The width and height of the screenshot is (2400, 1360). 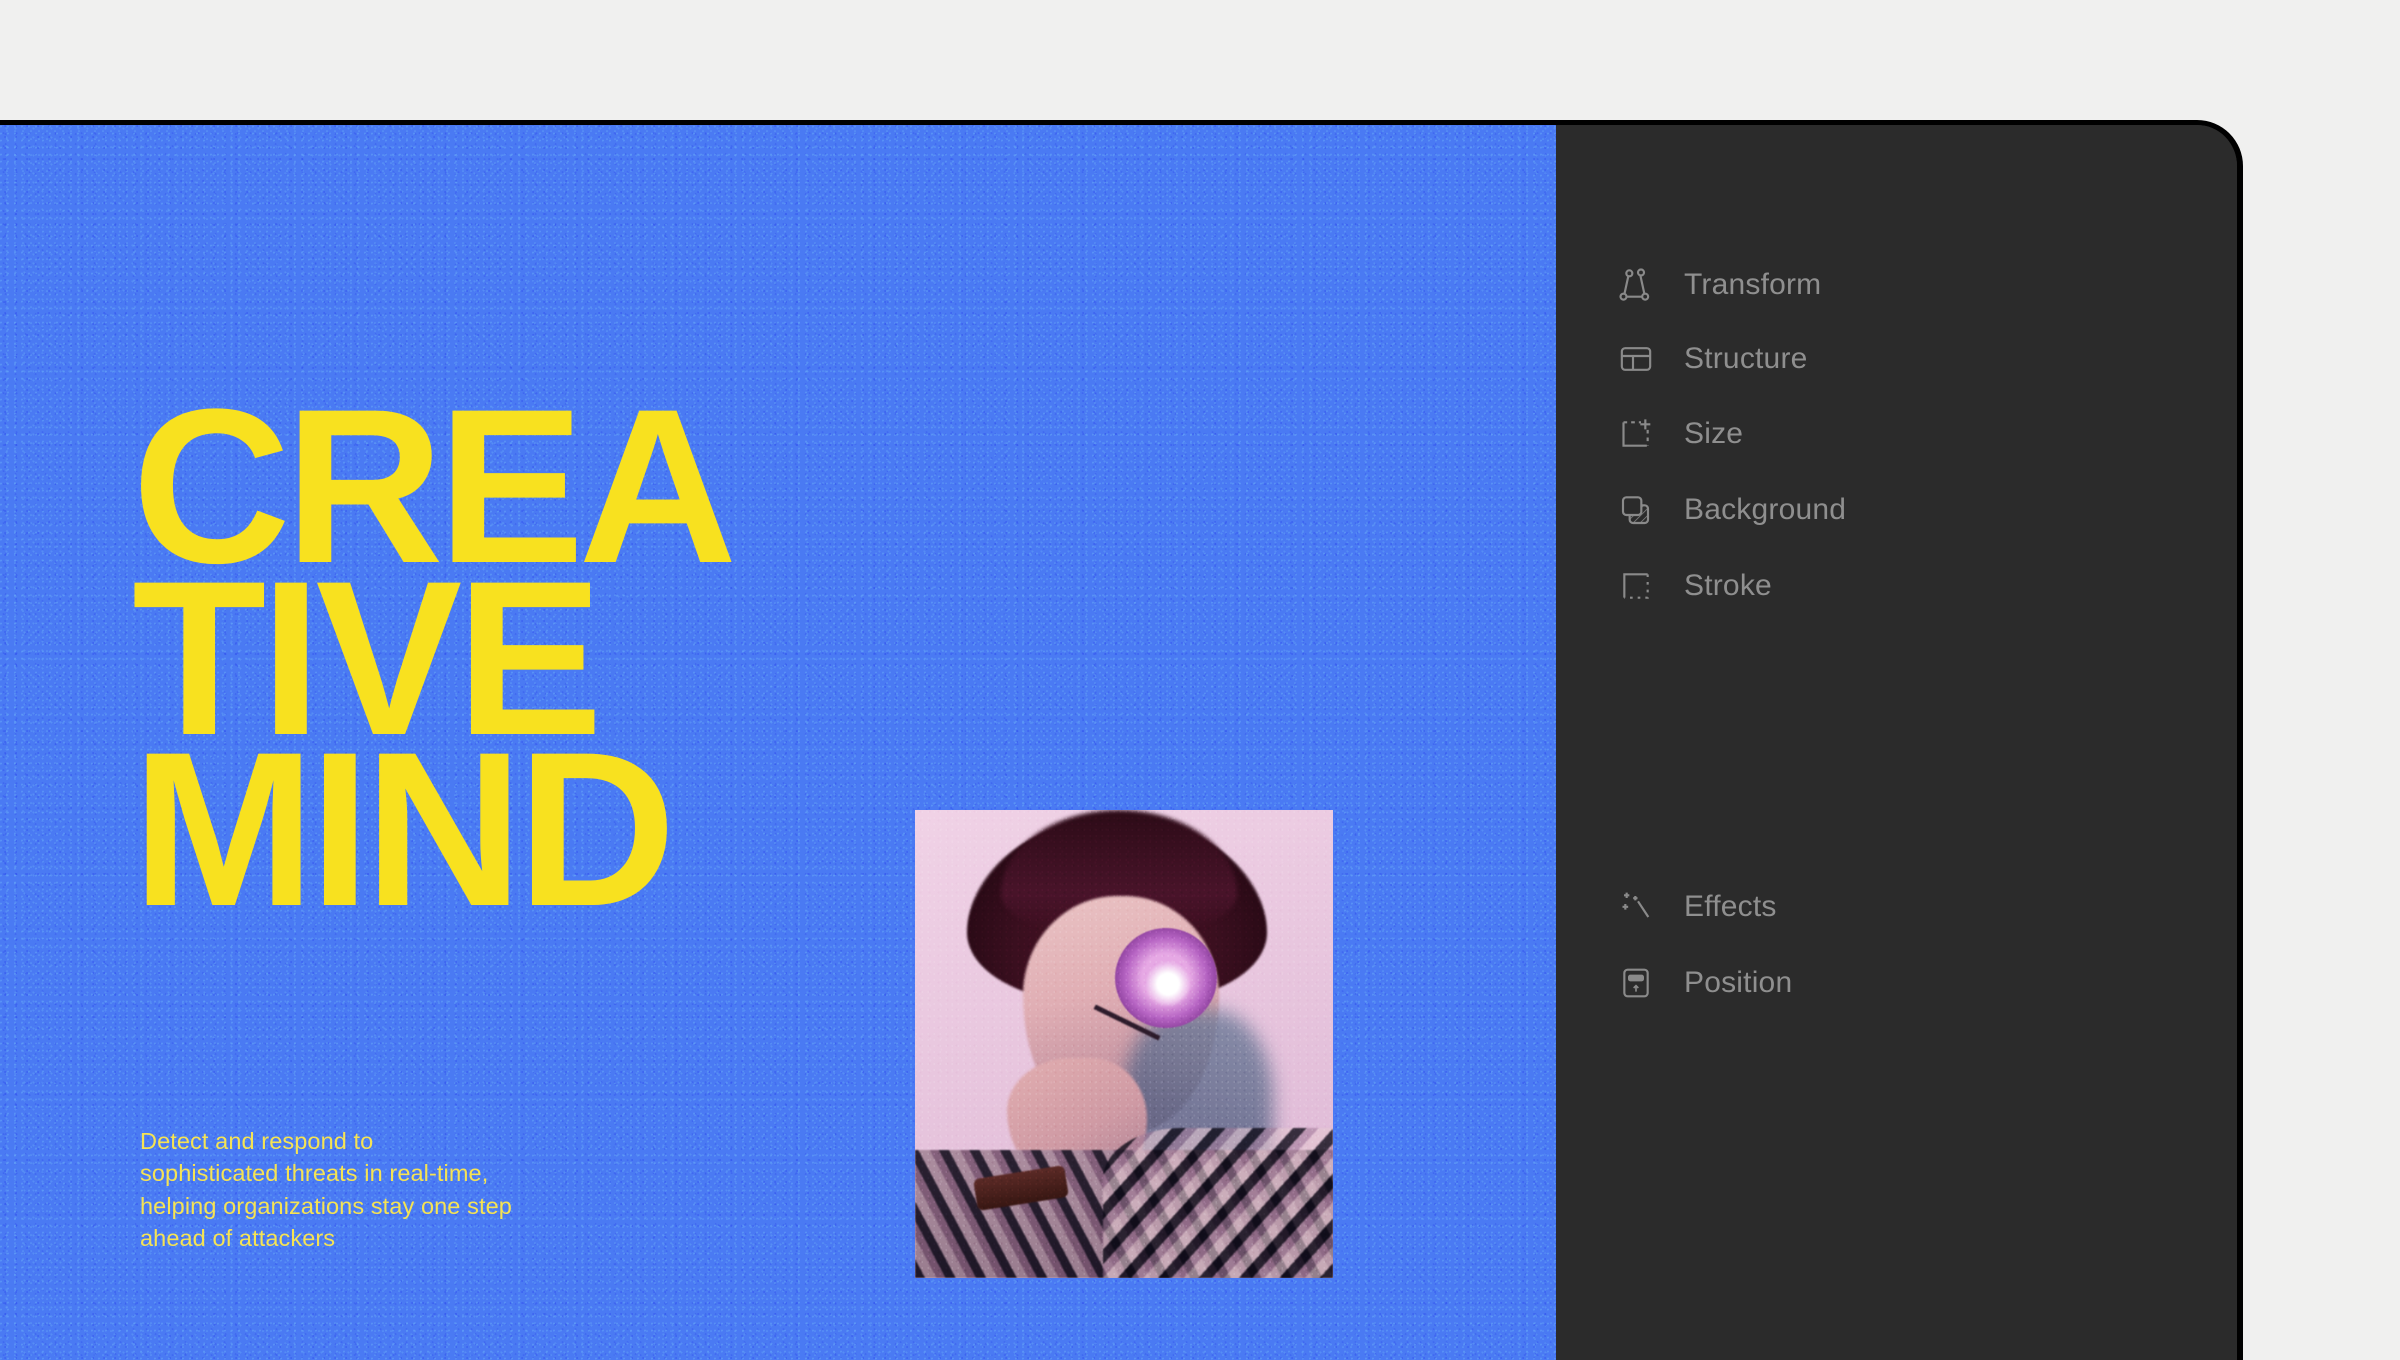 I want to click on sidebar-item-stroke: Stroke, so click(x=1694, y=586).